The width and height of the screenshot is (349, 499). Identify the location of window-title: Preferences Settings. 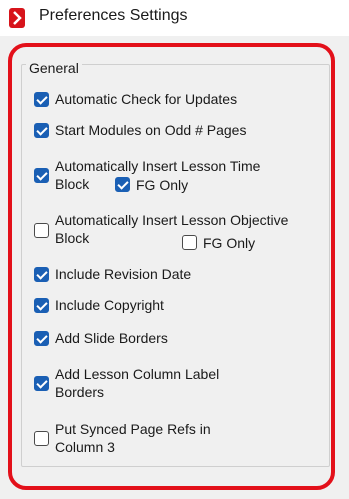
(113, 15).